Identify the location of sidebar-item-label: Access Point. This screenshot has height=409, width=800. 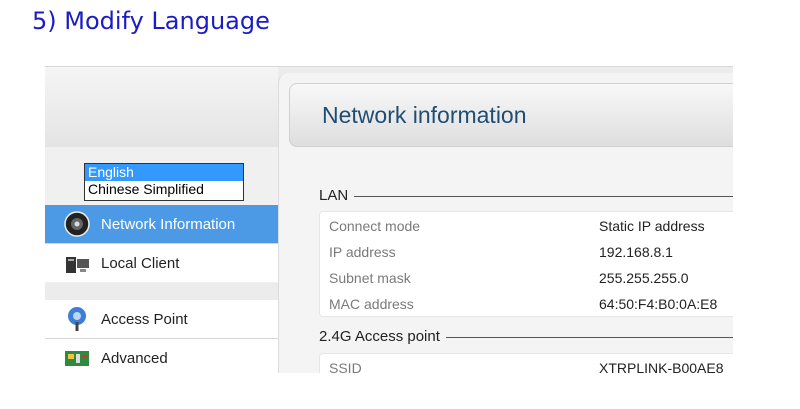
(144, 319).